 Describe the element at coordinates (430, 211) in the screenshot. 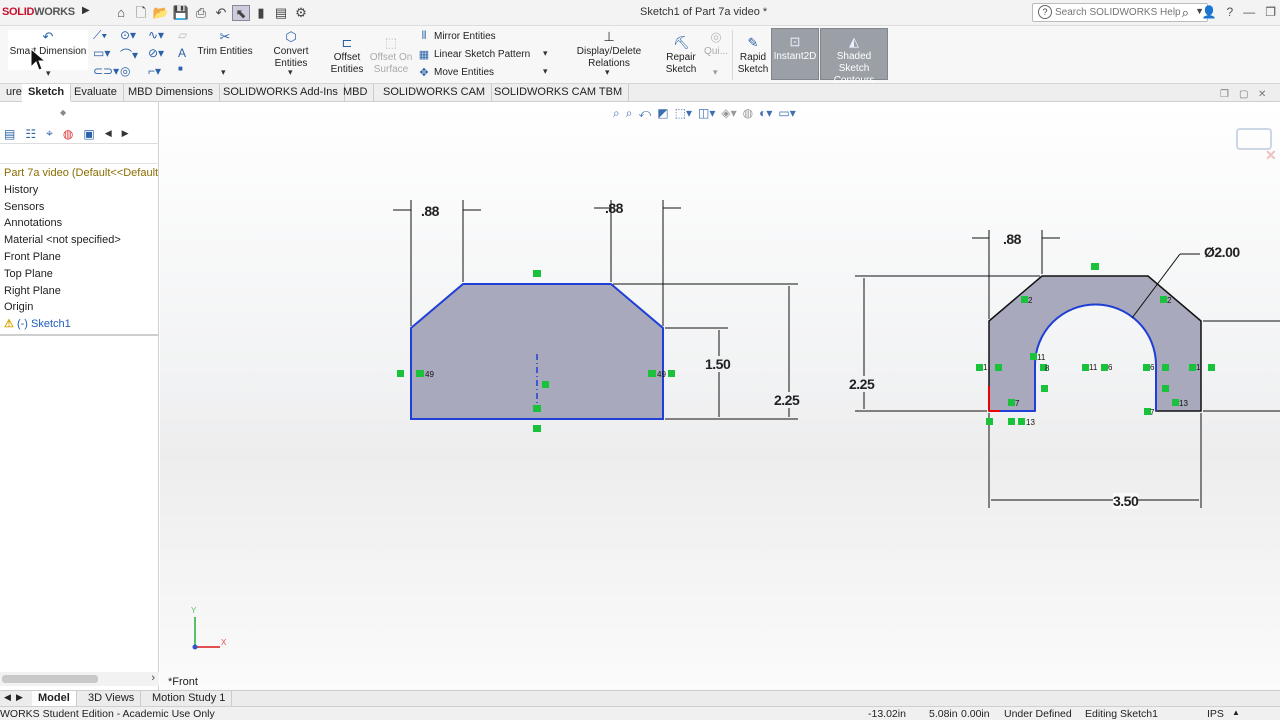

I see `dimension-left-top-a: .88` at that location.